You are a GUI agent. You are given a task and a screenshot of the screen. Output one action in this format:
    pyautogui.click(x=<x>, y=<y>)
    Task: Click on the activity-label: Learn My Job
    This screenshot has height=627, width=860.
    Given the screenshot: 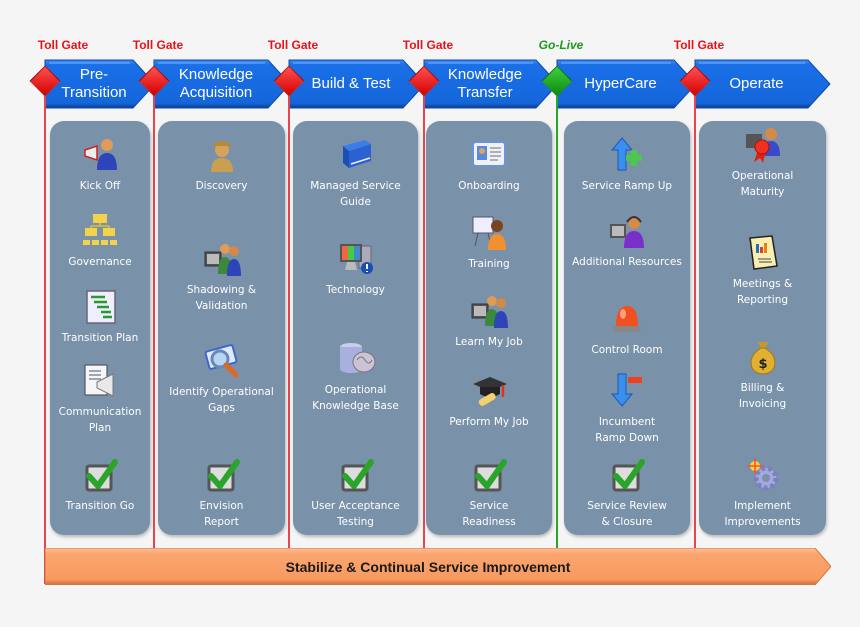 What is the action you would take?
    pyautogui.click(x=489, y=342)
    